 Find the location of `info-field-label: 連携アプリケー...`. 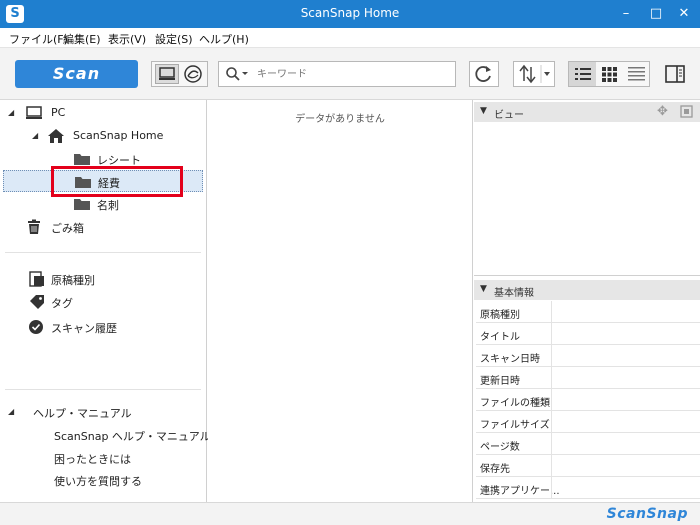

info-field-label: 連携アプリケー... is located at coordinates (520, 491).